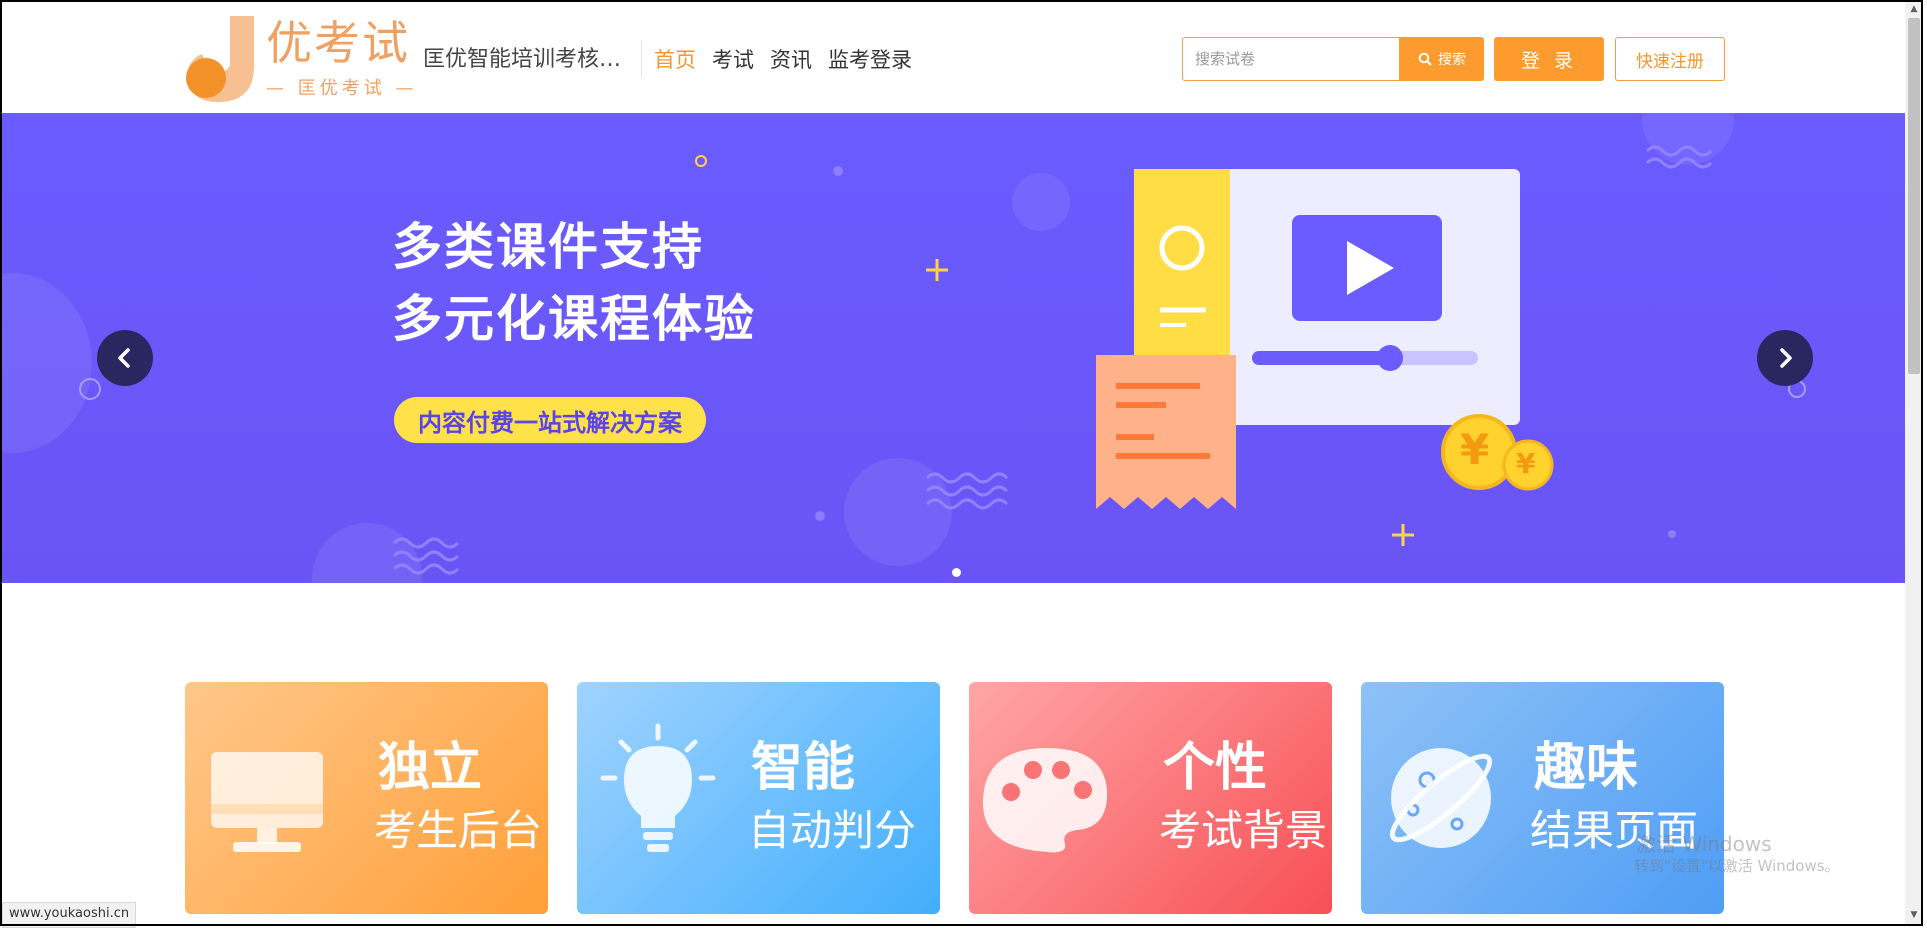  I want to click on coin-small-symbol: ¥, so click(1526, 463).